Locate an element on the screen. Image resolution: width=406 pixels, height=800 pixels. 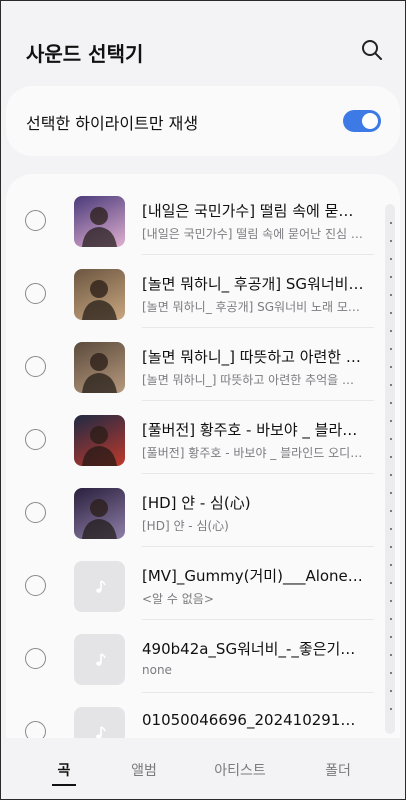
tab-label: 앨범 is located at coordinates (144, 771).